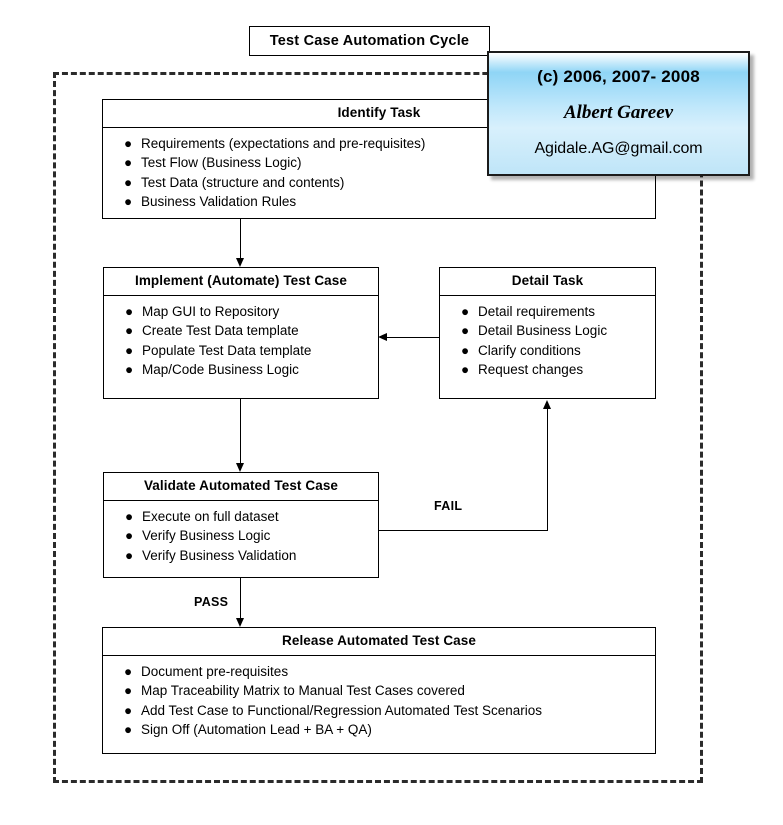 This screenshot has height=825, width=783. What do you see at coordinates (210, 516) in the screenshot?
I see `list-item-text: Execute on full dataset` at bounding box center [210, 516].